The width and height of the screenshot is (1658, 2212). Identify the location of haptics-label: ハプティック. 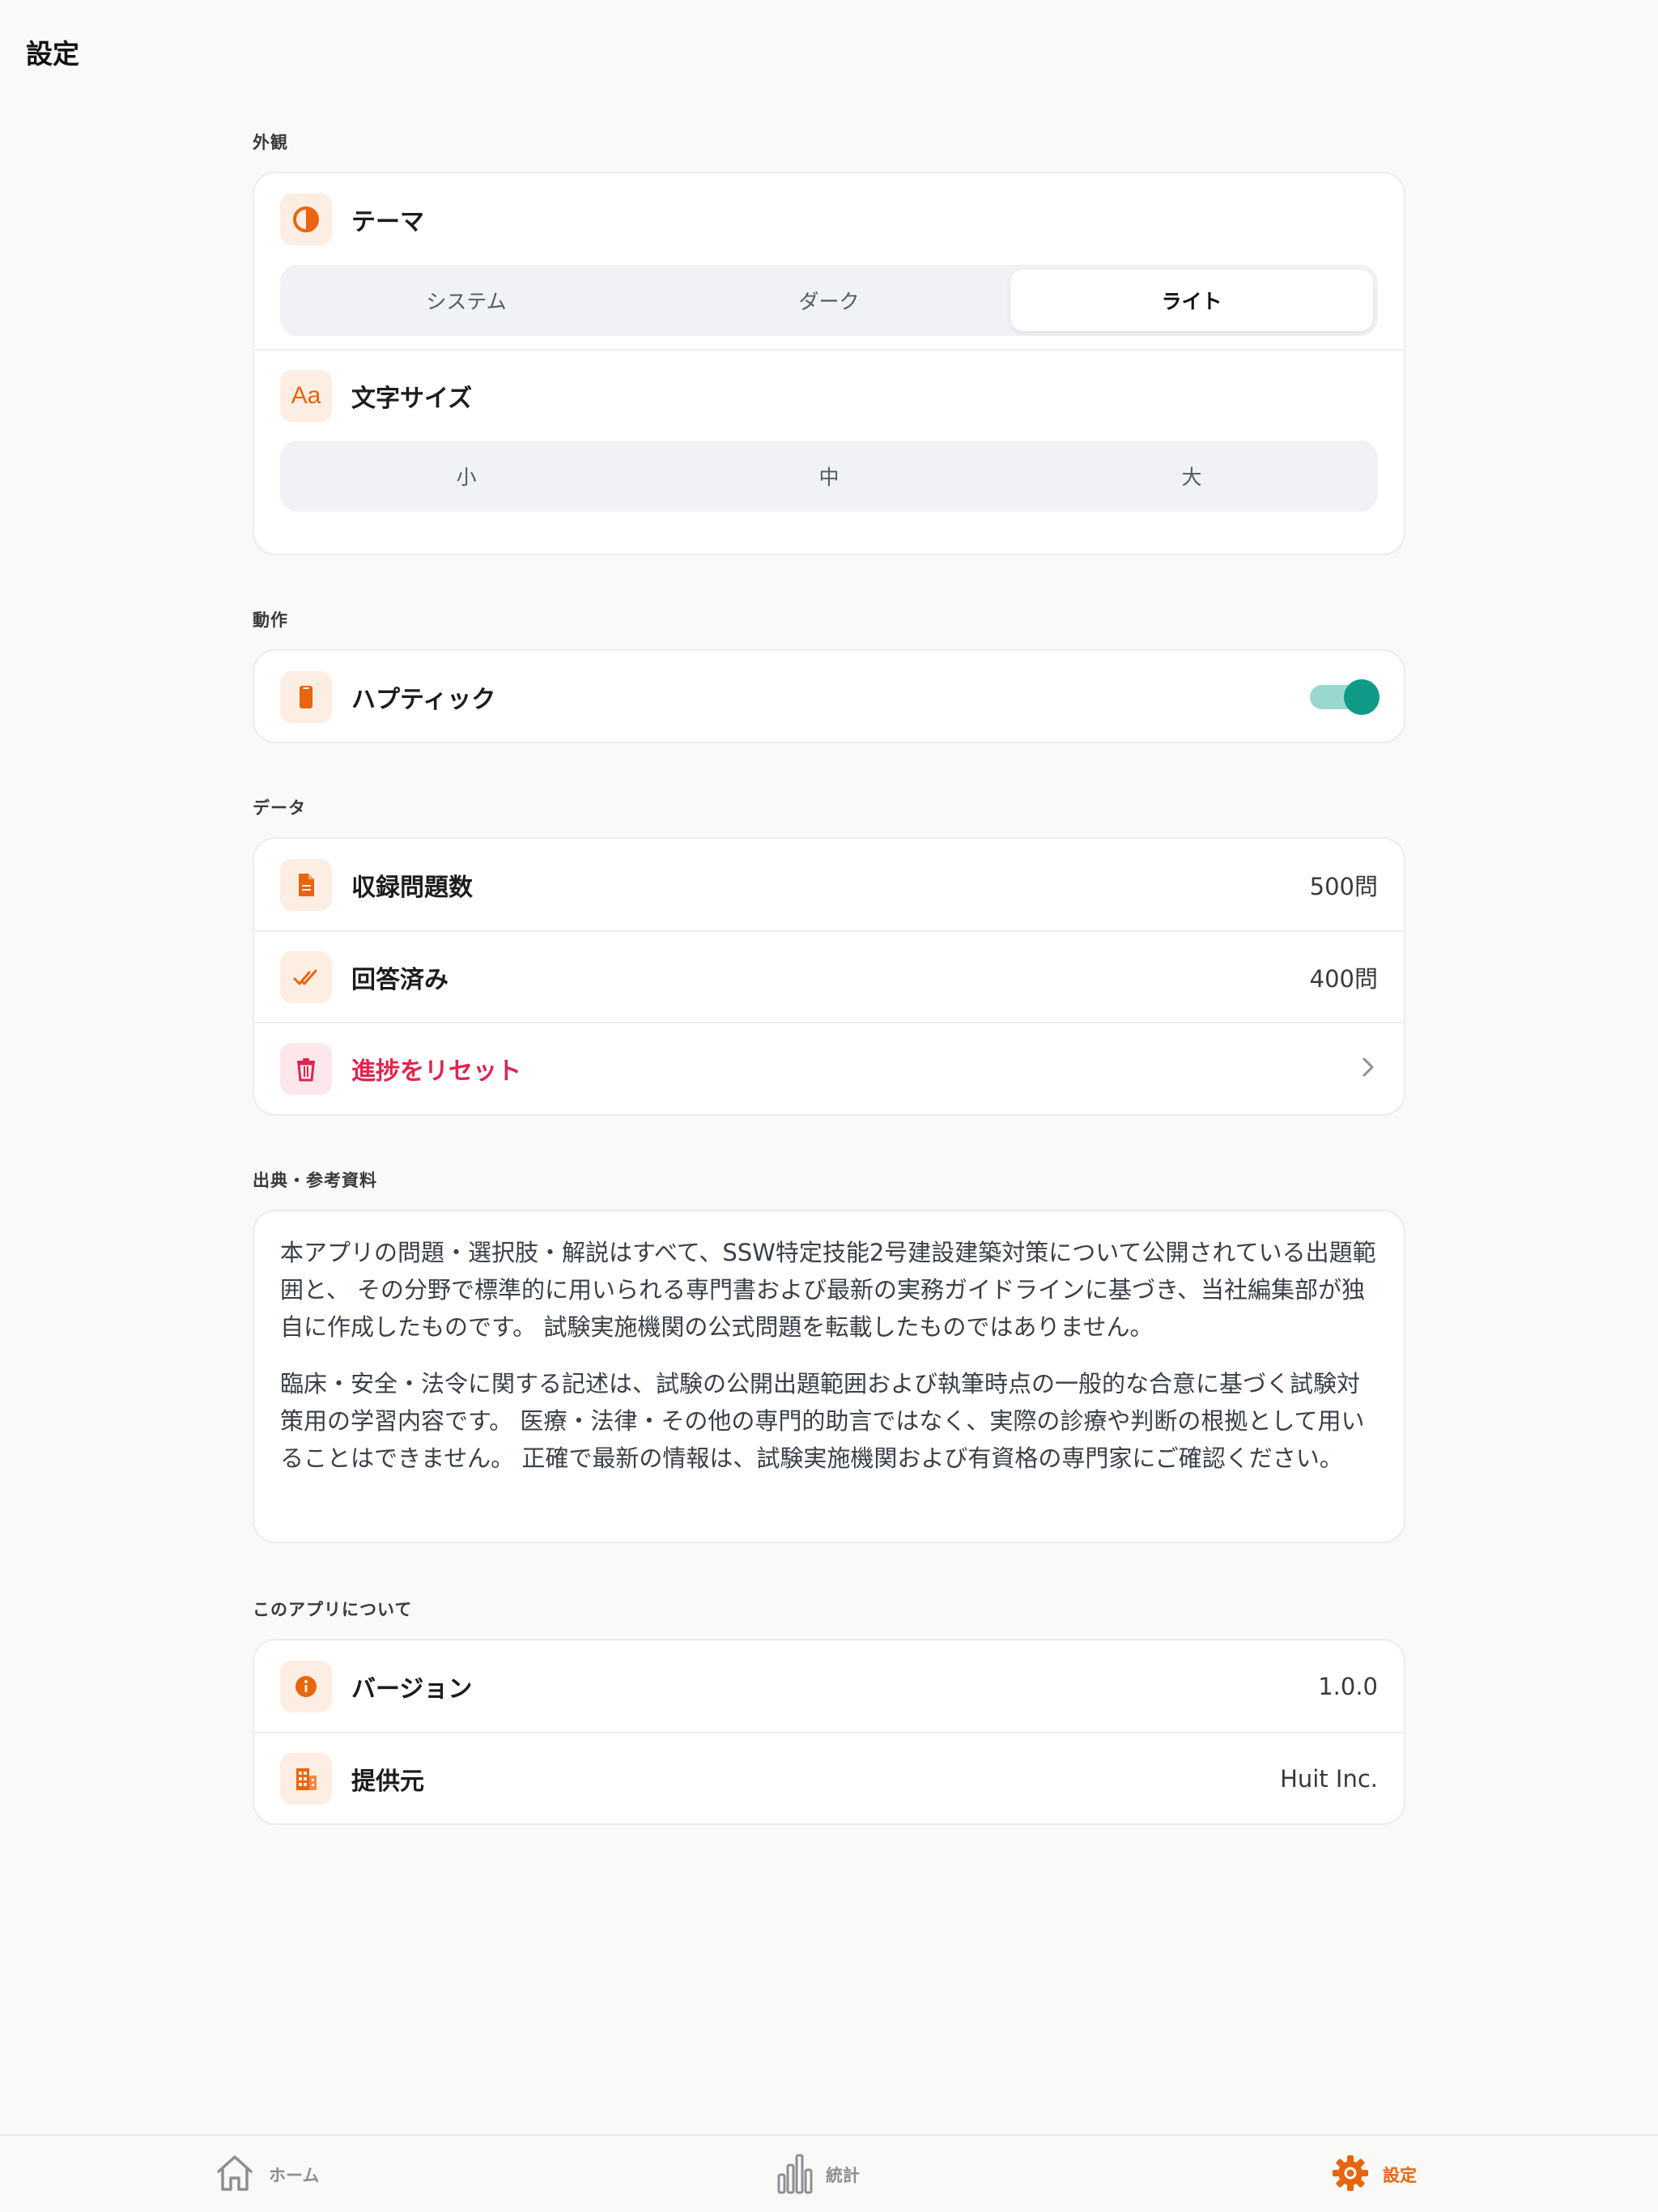
(423, 699).